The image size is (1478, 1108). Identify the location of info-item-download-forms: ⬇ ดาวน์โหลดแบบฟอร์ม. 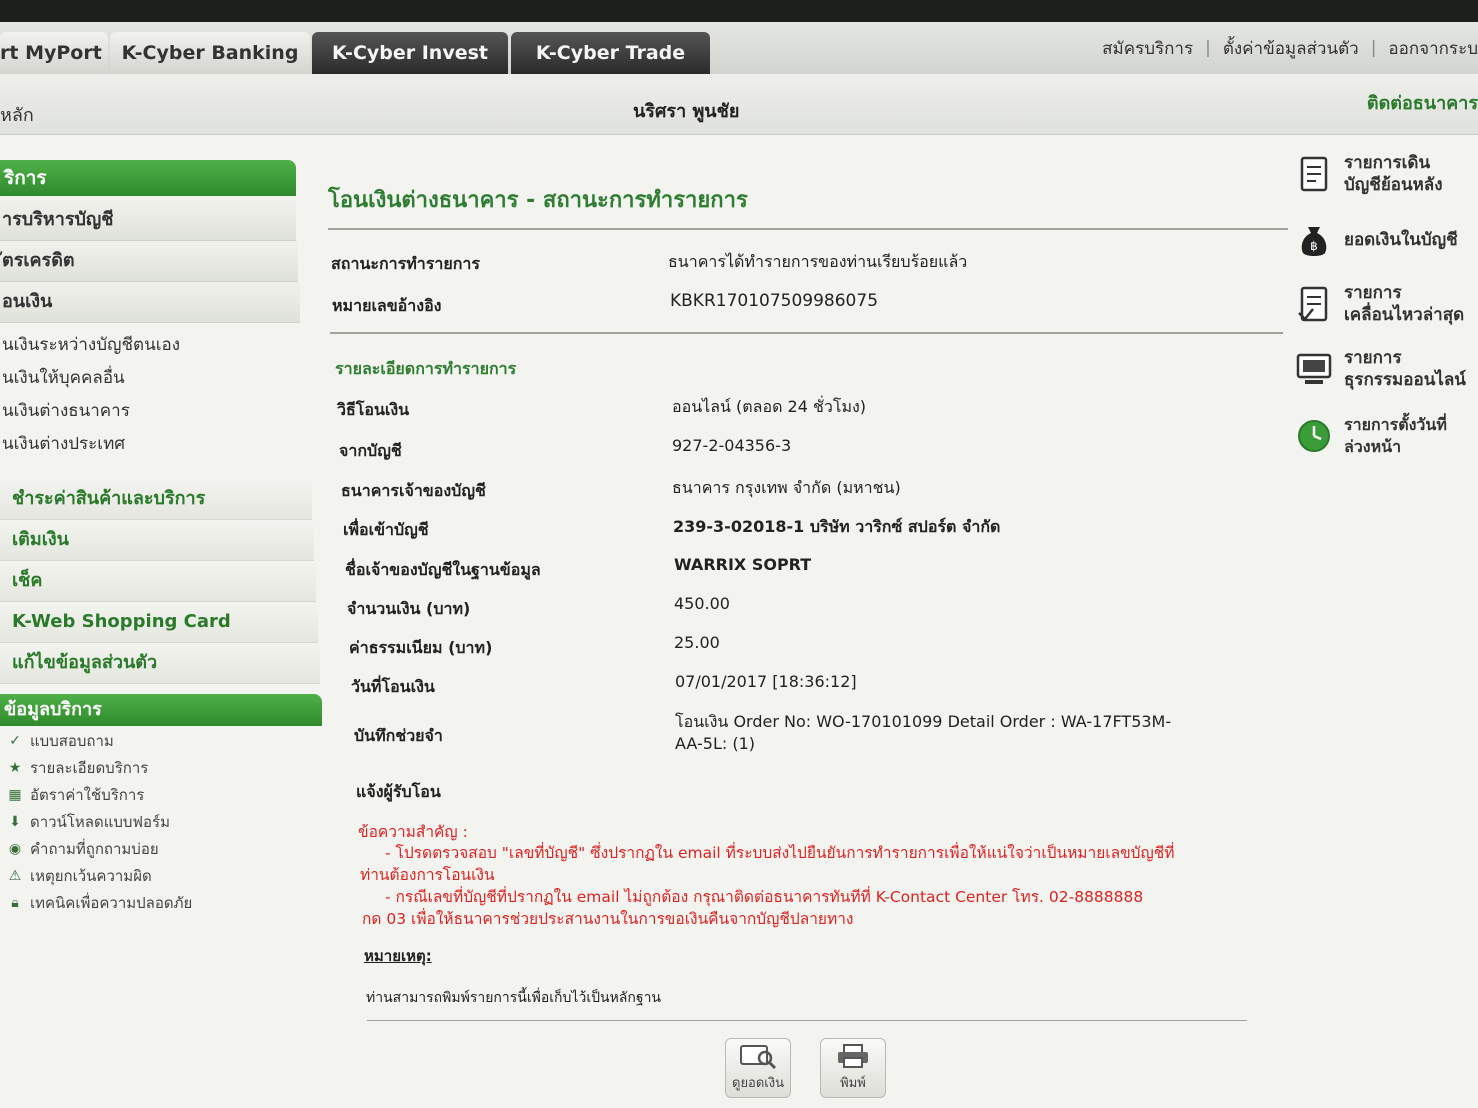
(165, 822).